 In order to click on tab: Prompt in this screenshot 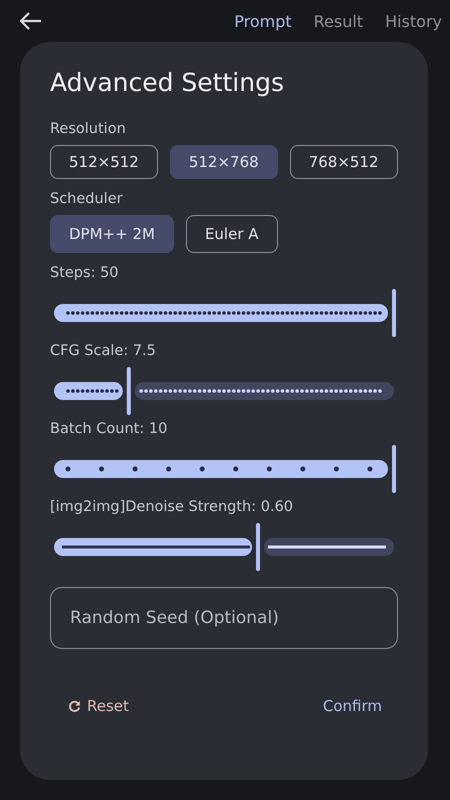, I will do `click(263, 21)`.